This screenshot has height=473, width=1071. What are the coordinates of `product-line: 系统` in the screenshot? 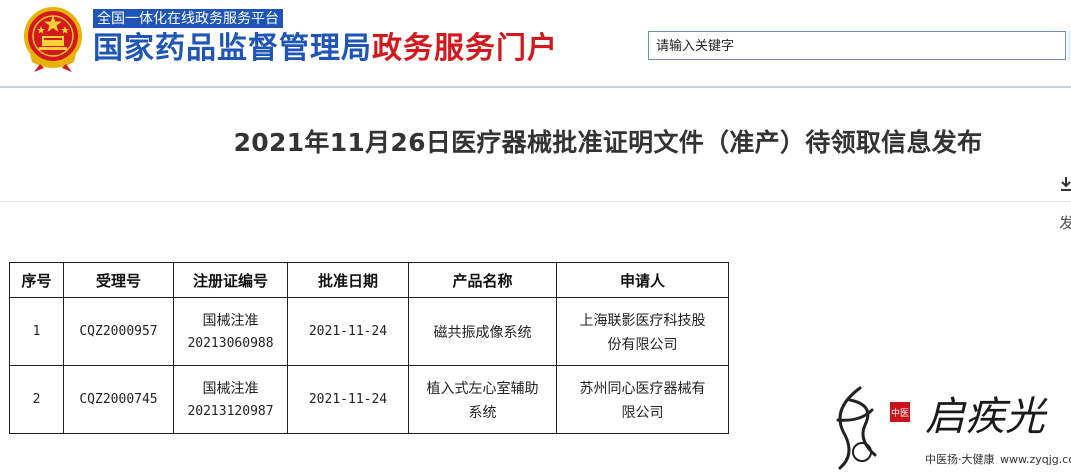 It's located at (482, 411).